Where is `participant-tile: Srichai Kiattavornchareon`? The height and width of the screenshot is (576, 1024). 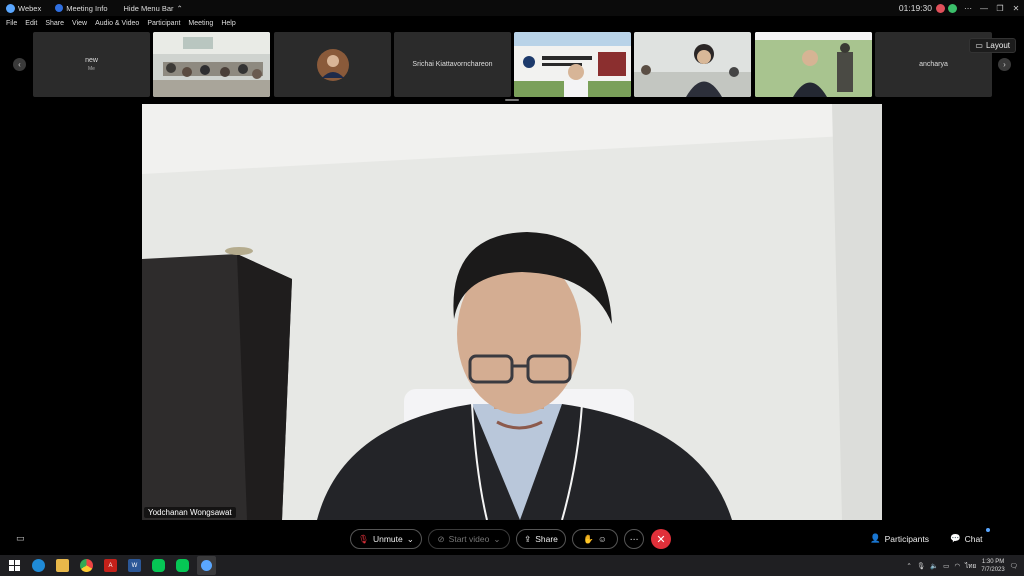 participant-tile: Srichai Kiattavornchareon is located at coordinates (452, 64).